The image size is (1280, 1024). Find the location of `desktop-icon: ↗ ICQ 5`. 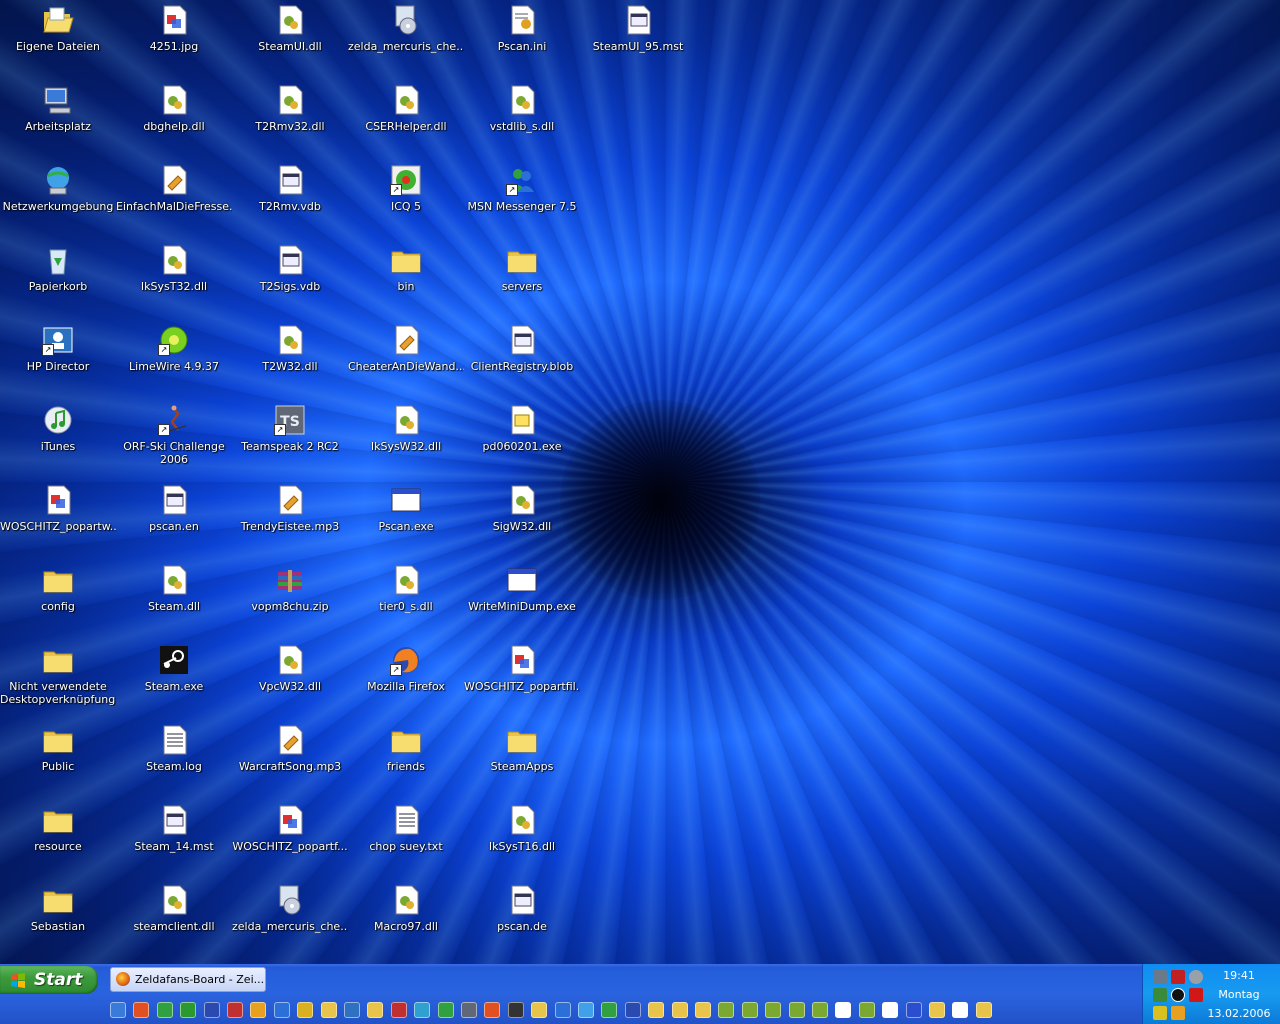

desktop-icon: ↗ ICQ 5 is located at coordinates (406, 200).